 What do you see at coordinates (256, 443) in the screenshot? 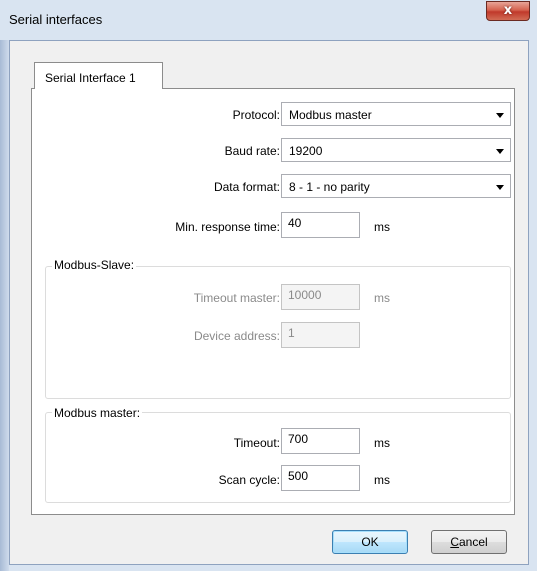
I see `timeout-label: Timeout:` at bounding box center [256, 443].